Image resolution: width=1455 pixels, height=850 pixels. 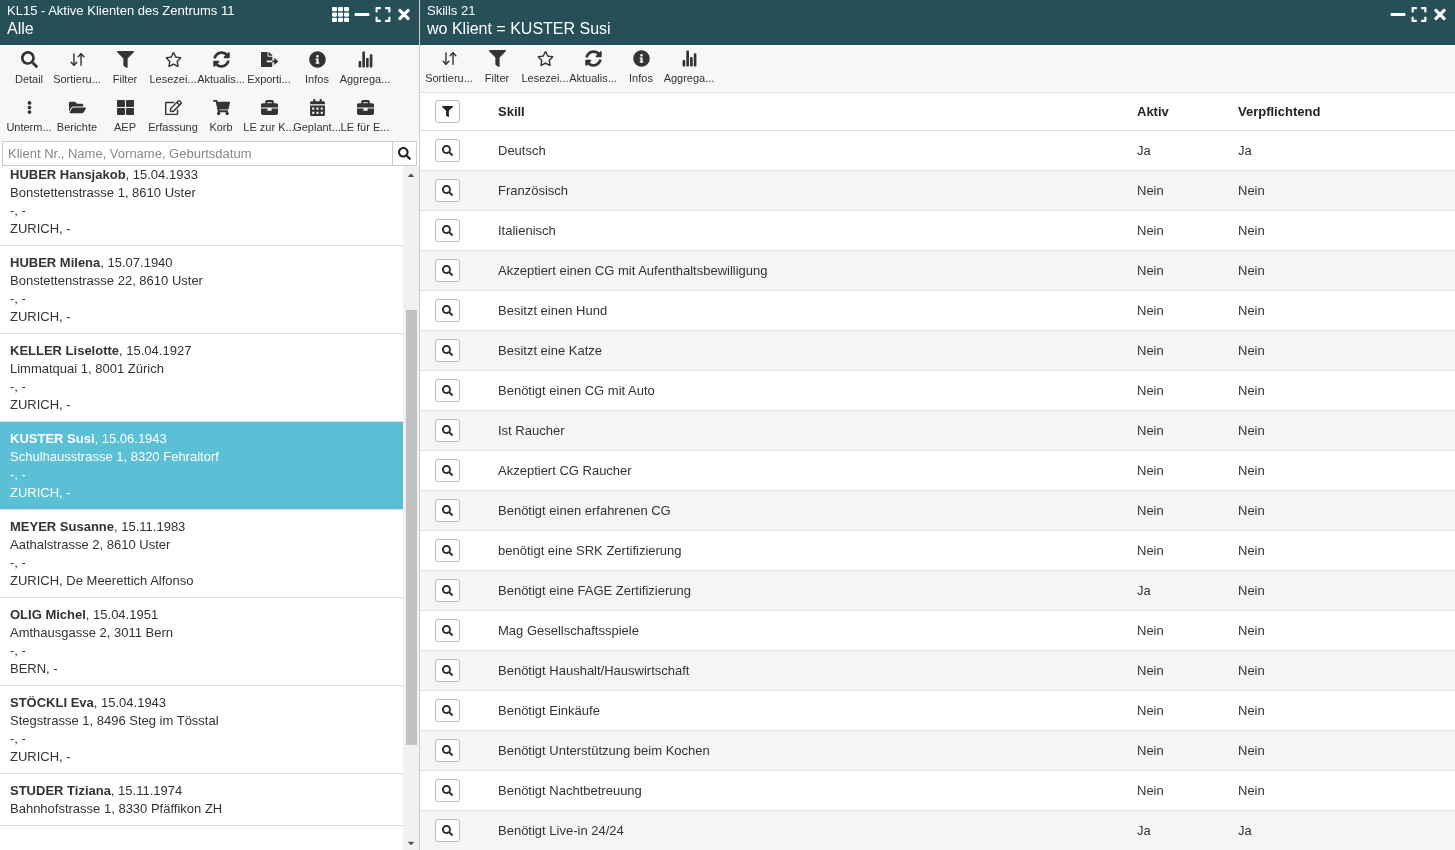 What do you see at coordinates (604, 750) in the screenshot?
I see `table-cell: Benötigt Unterstützung beim Kochen` at bounding box center [604, 750].